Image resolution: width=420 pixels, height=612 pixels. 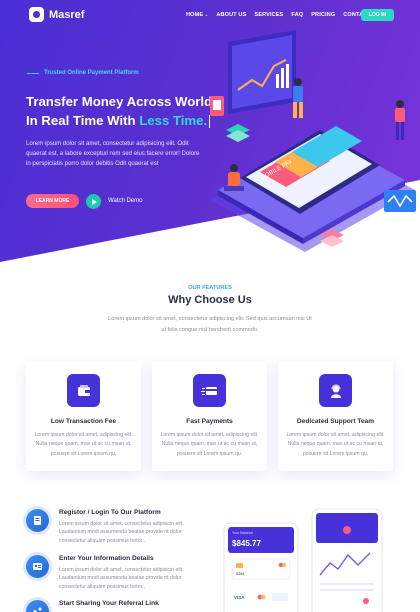 I want to click on step-item: Start Sharing Your Referral Link, so click(x=117, y=606).